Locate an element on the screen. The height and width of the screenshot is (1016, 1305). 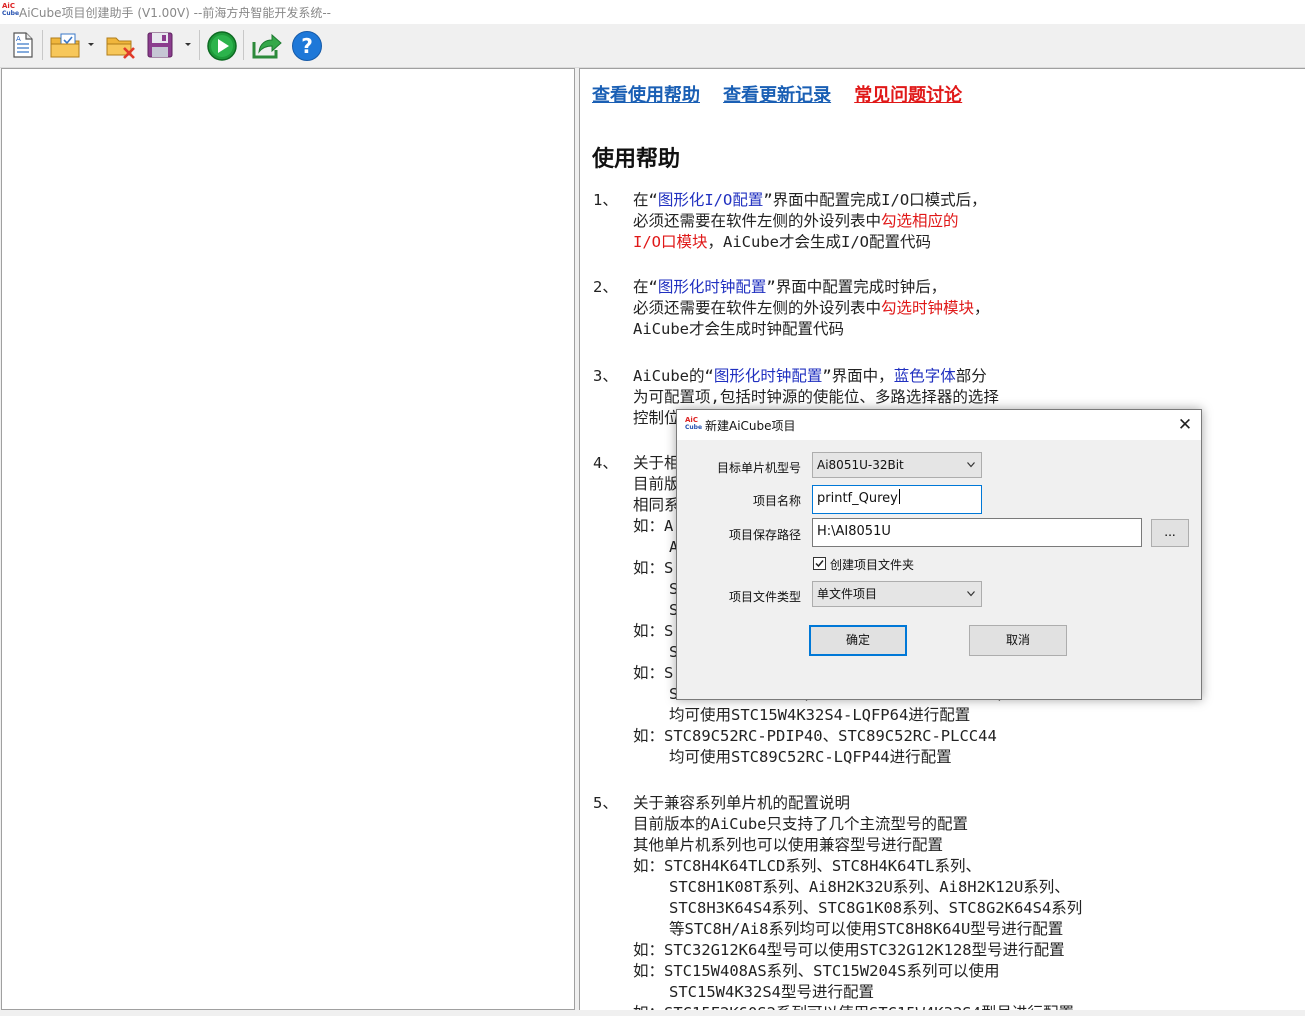
project-name-label: 项目名称 is located at coordinates (776, 501).